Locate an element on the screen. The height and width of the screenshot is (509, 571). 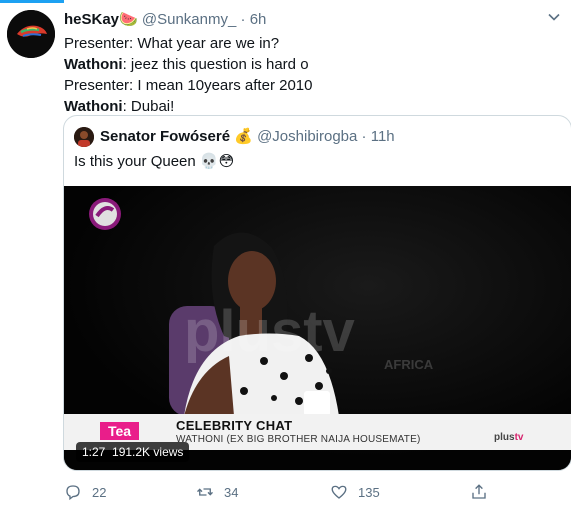
tweet-header: heSKay🍉 @Sunkanmy_ · 6h is located at coordinates (317, 20).